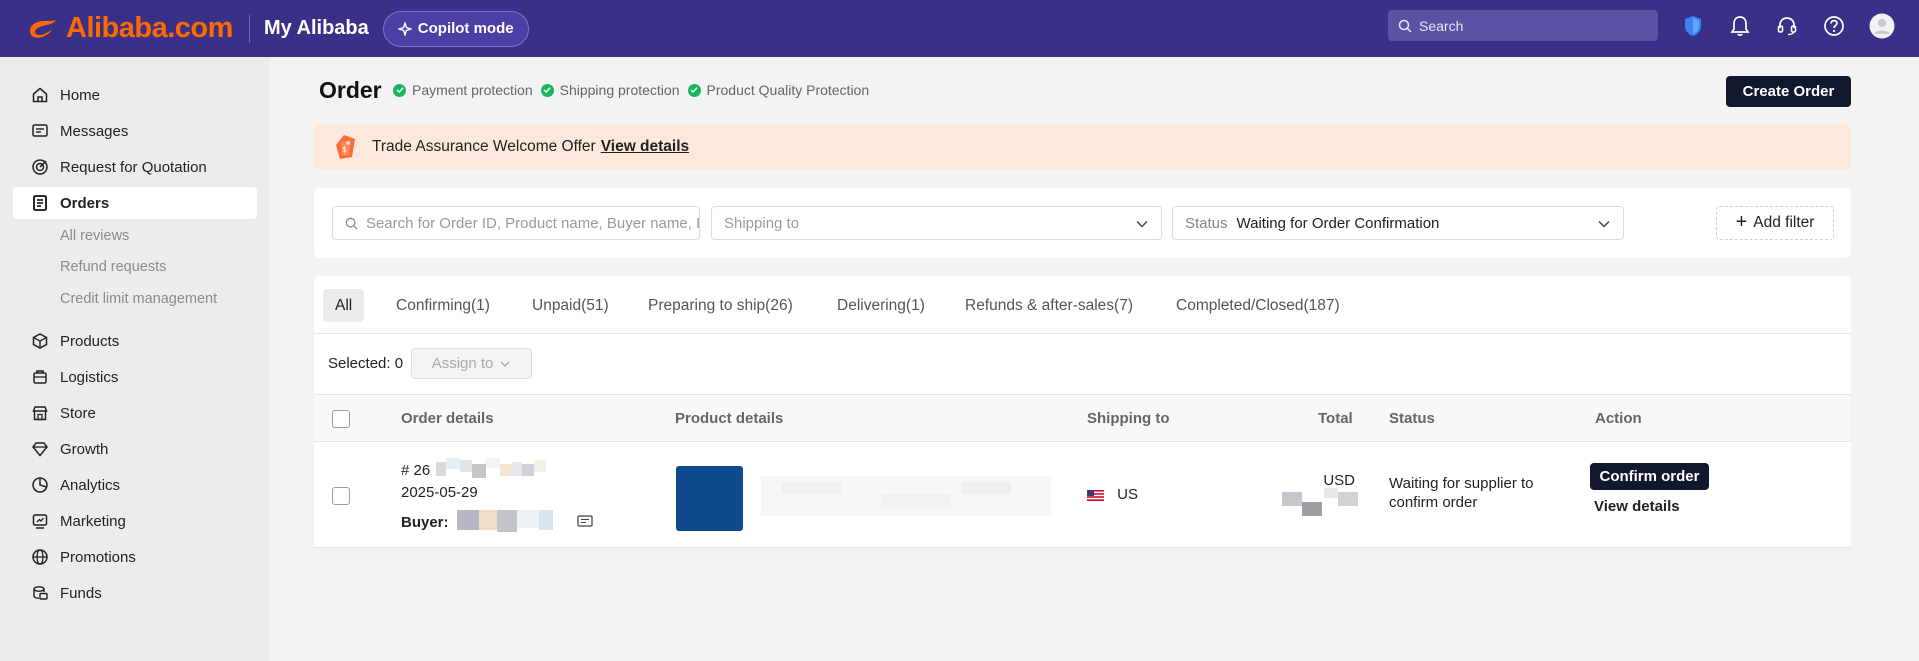 The height and width of the screenshot is (661, 1919). What do you see at coordinates (40, 130) in the screenshot?
I see `message-icon` at bounding box center [40, 130].